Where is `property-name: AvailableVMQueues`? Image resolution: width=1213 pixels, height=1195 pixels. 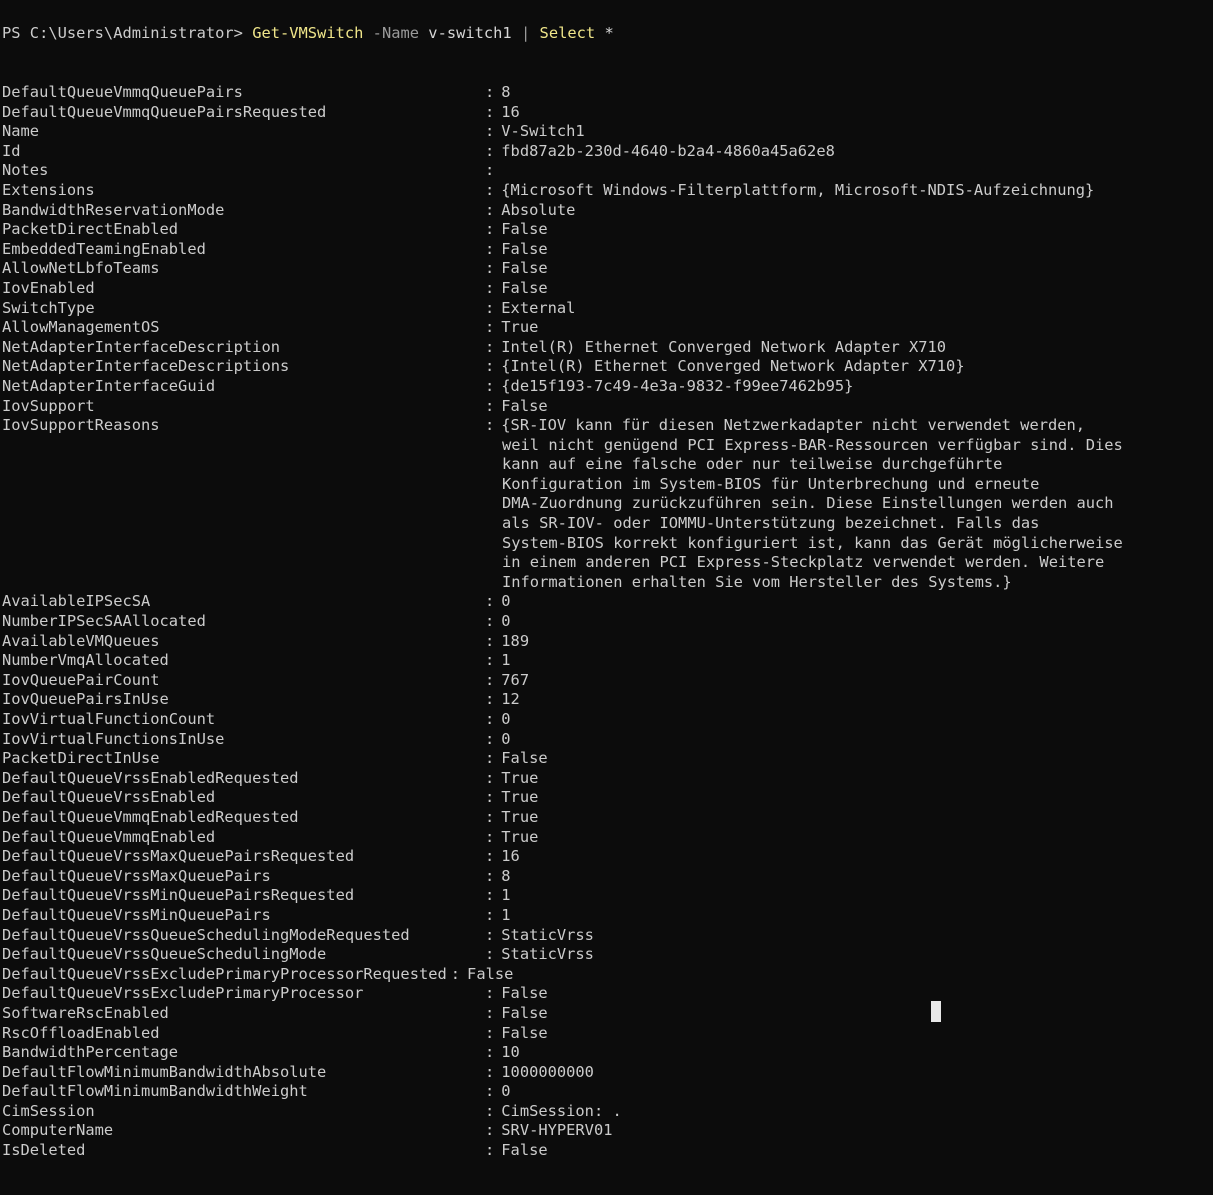 property-name: AvailableVMQueues is located at coordinates (81, 640).